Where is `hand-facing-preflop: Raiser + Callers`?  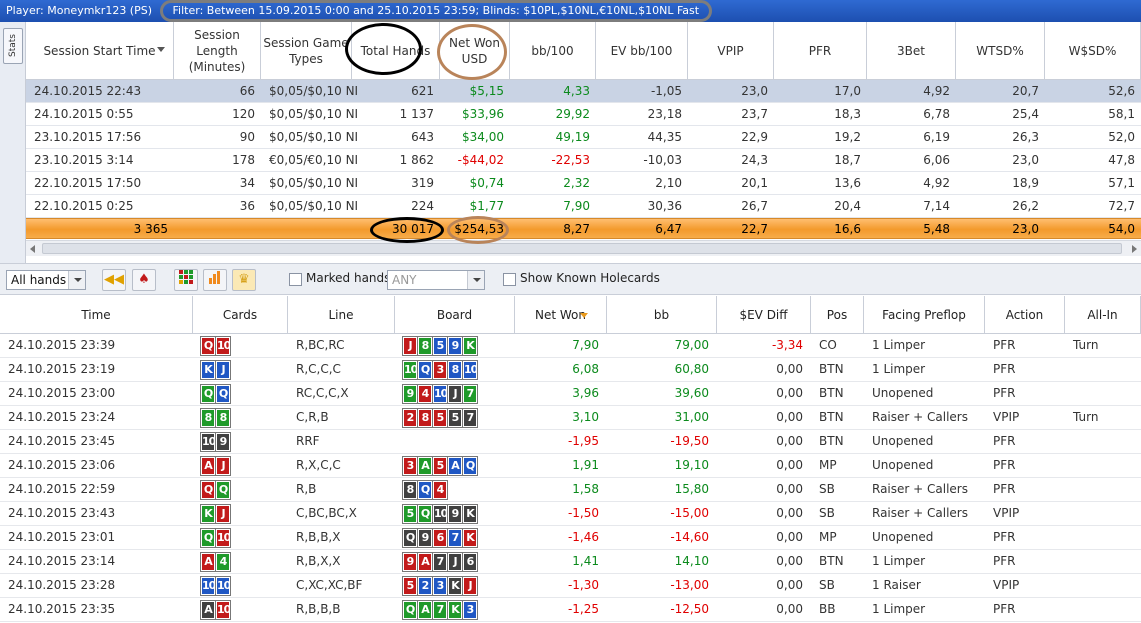
hand-facing-preflop: Raiser + Callers is located at coordinates (920, 513).